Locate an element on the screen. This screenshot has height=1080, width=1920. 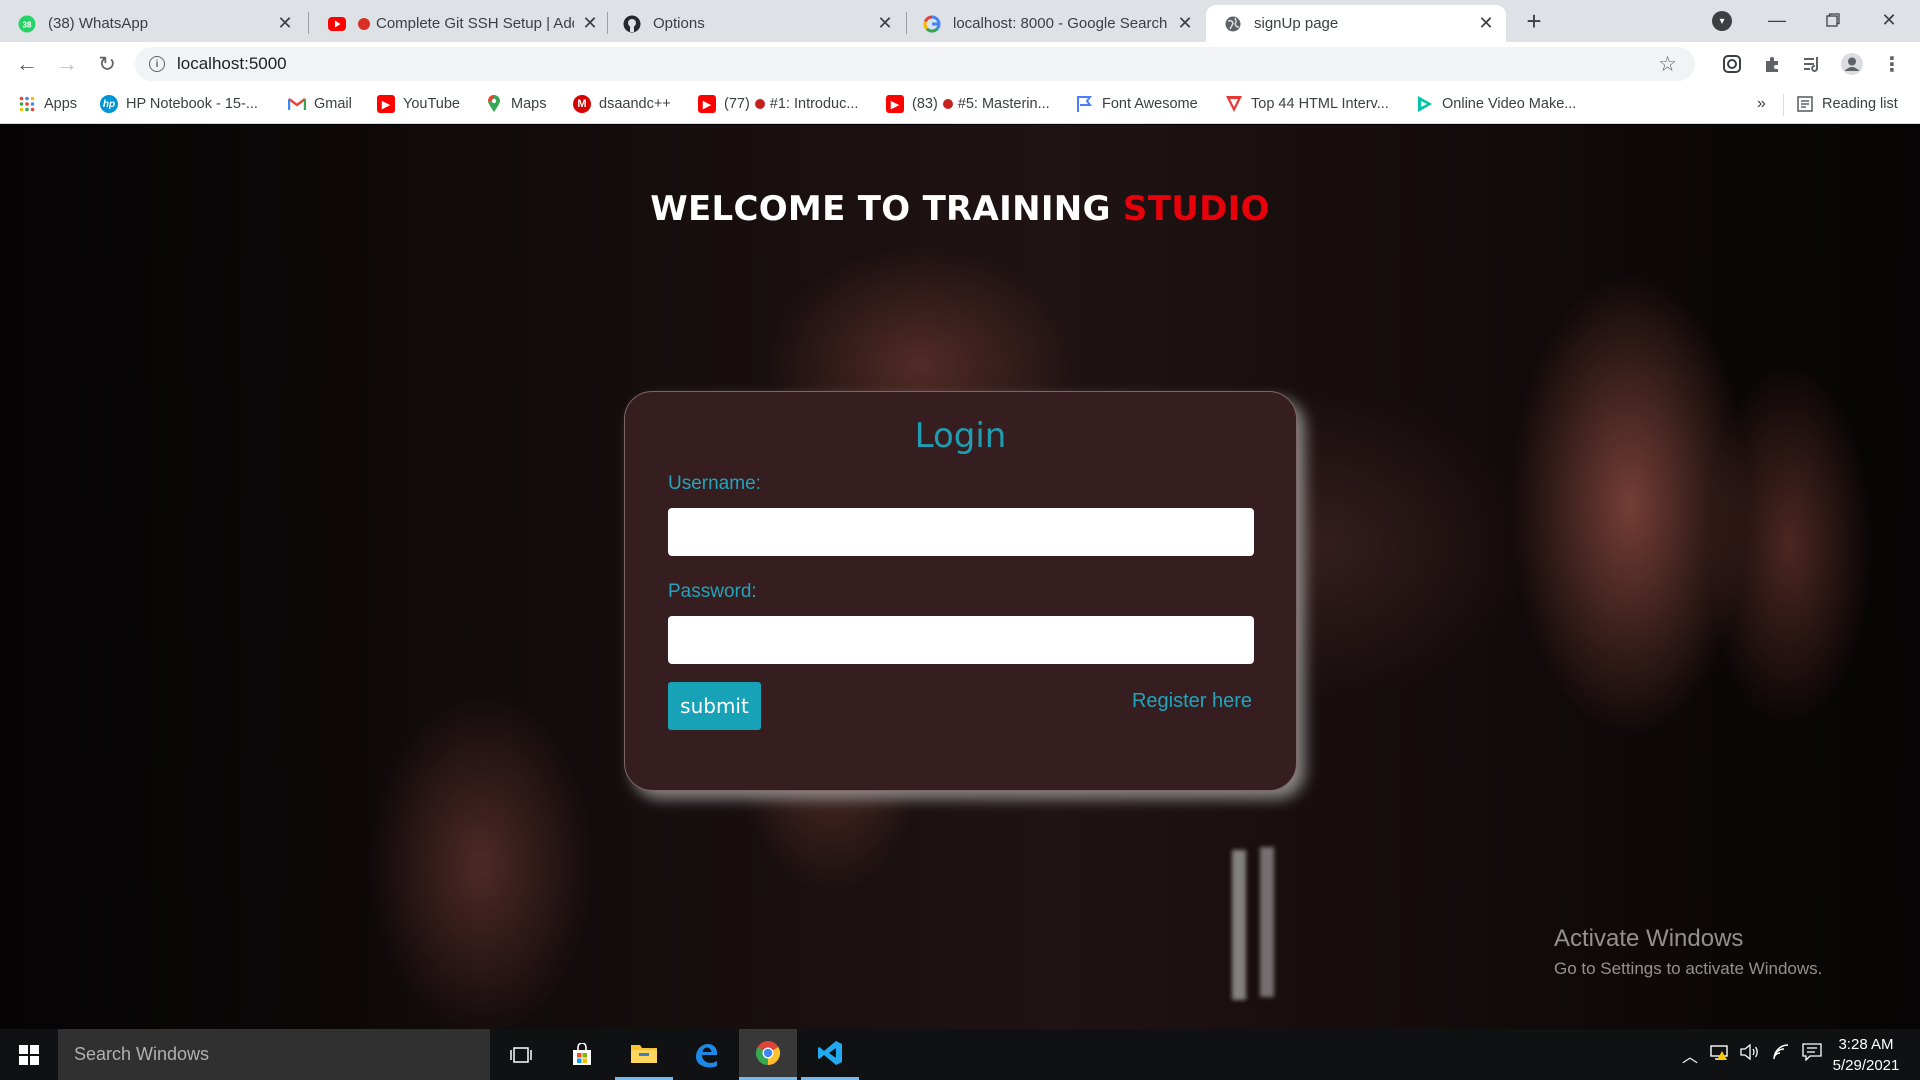
watermark-subtitle: Go to Settings to activate Windows. is located at coordinates (1688, 968).